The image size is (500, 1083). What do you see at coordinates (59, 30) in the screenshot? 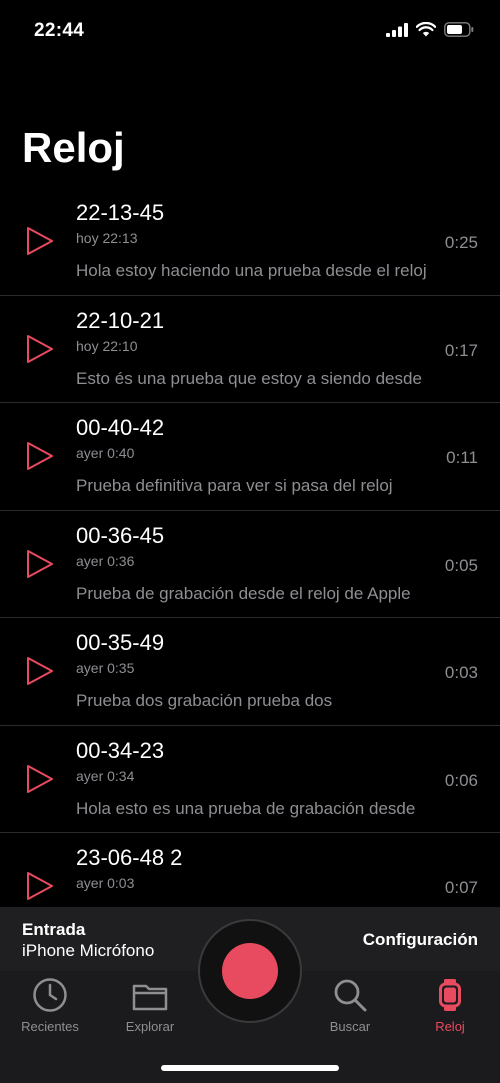
I see `status-time: 22:44` at bounding box center [59, 30].